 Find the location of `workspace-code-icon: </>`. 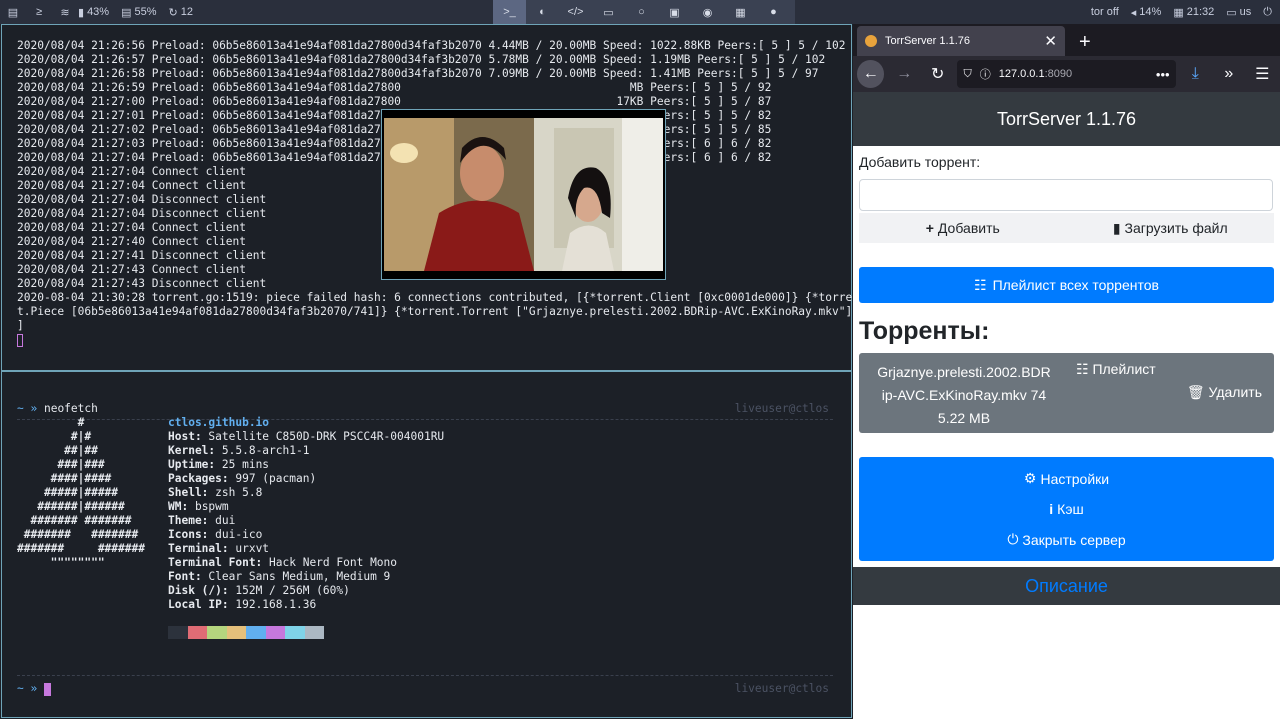

workspace-code-icon: </> is located at coordinates (575, 12).